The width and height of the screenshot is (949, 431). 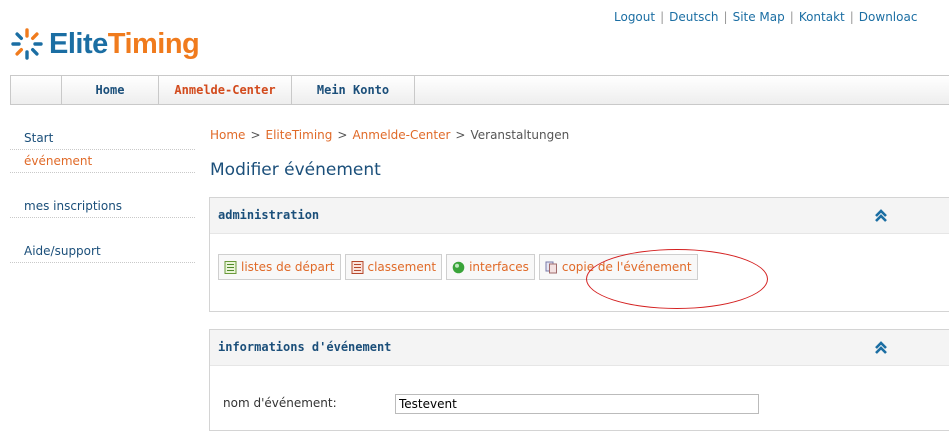 I want to click on interfaces-button: interfaces, so click(x=490, y=267).